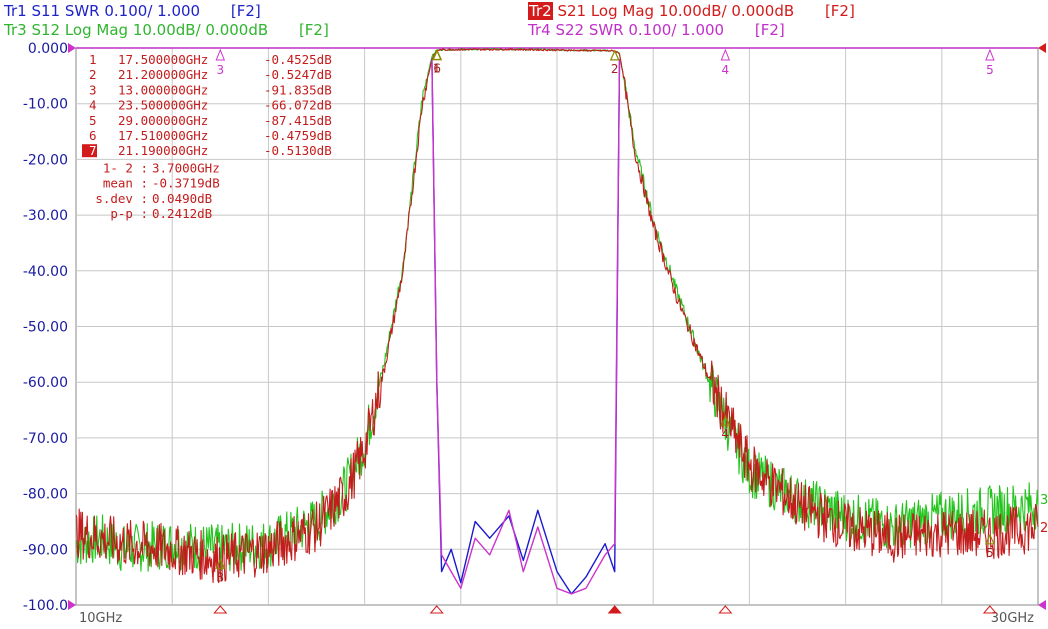  What do you see at coordinates (129, 213) in the screenshot?
I see `stats-label: p-p :` at bounding box center [129, 213].